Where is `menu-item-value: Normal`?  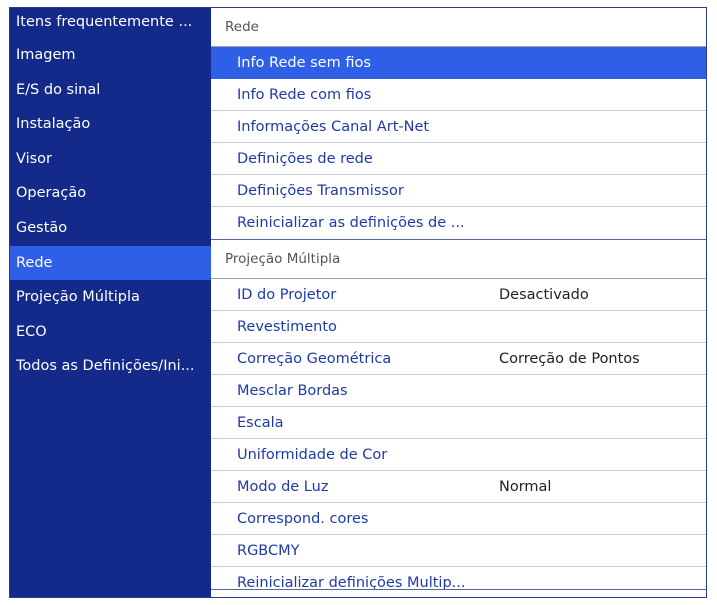 menu-item-value: Normal is located at coordinates (525, 487).